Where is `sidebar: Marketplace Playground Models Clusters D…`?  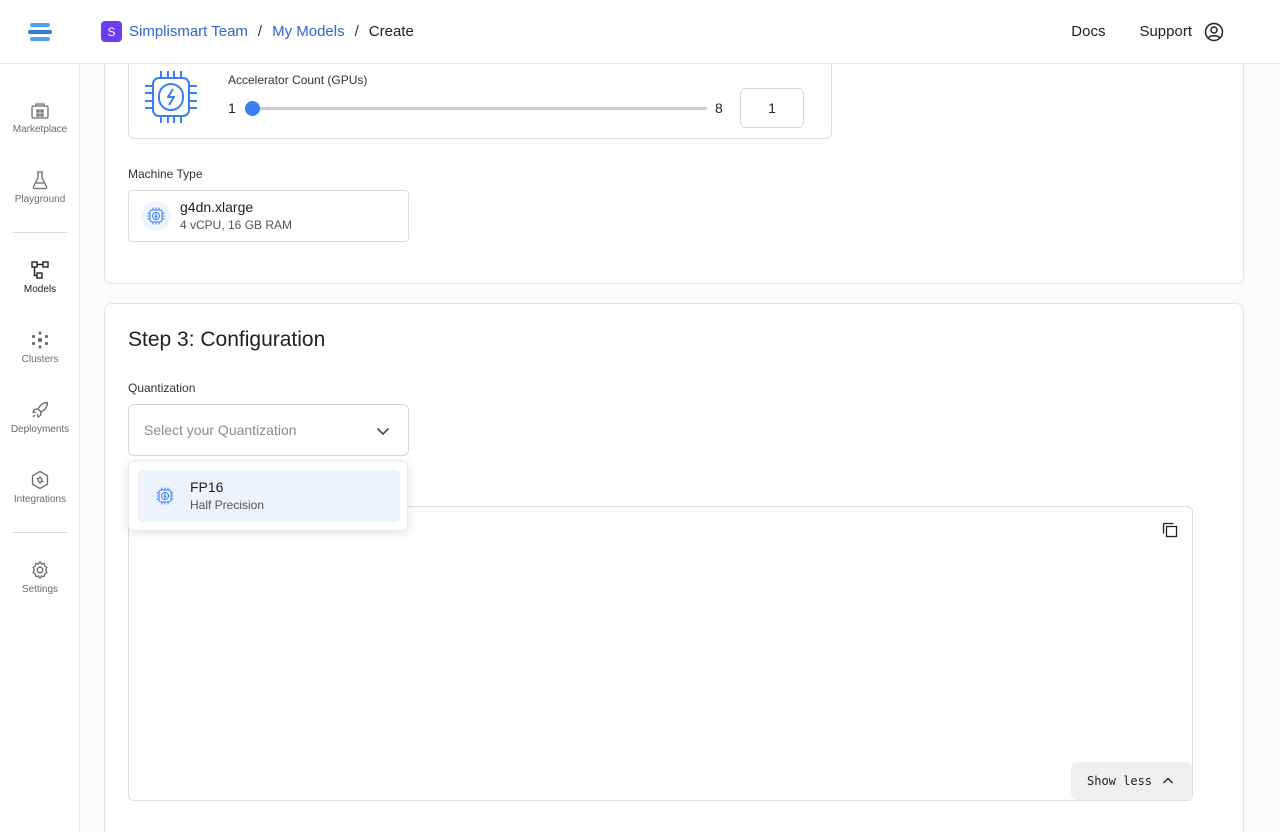 sidebar: Marketplace Playground Models Clusters D… is located at coordinates (40, 448).